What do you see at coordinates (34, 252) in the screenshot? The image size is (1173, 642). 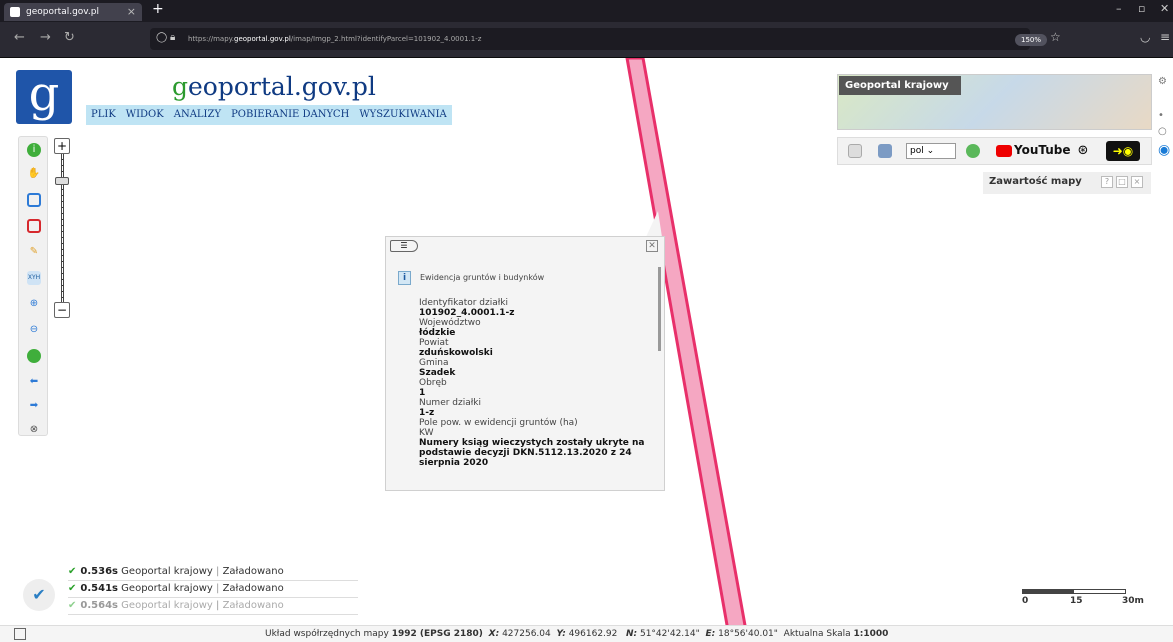 I see `pencil-draw-icon: ✎` at bounding box center [34, 252].